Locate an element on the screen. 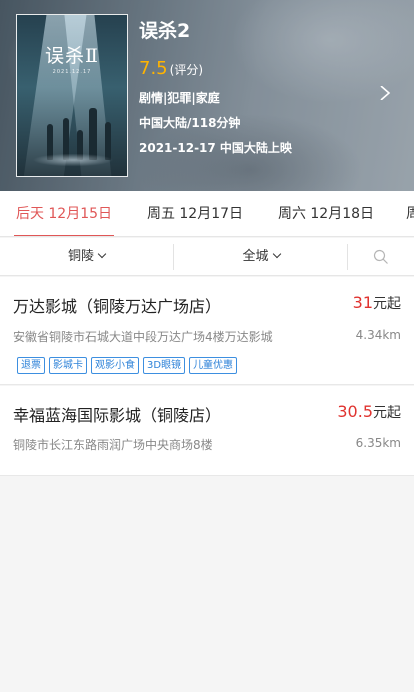 Image resolution: width=414 pixels, height=692 pixels. price-value: 31 is located at coordinates (362, 302).